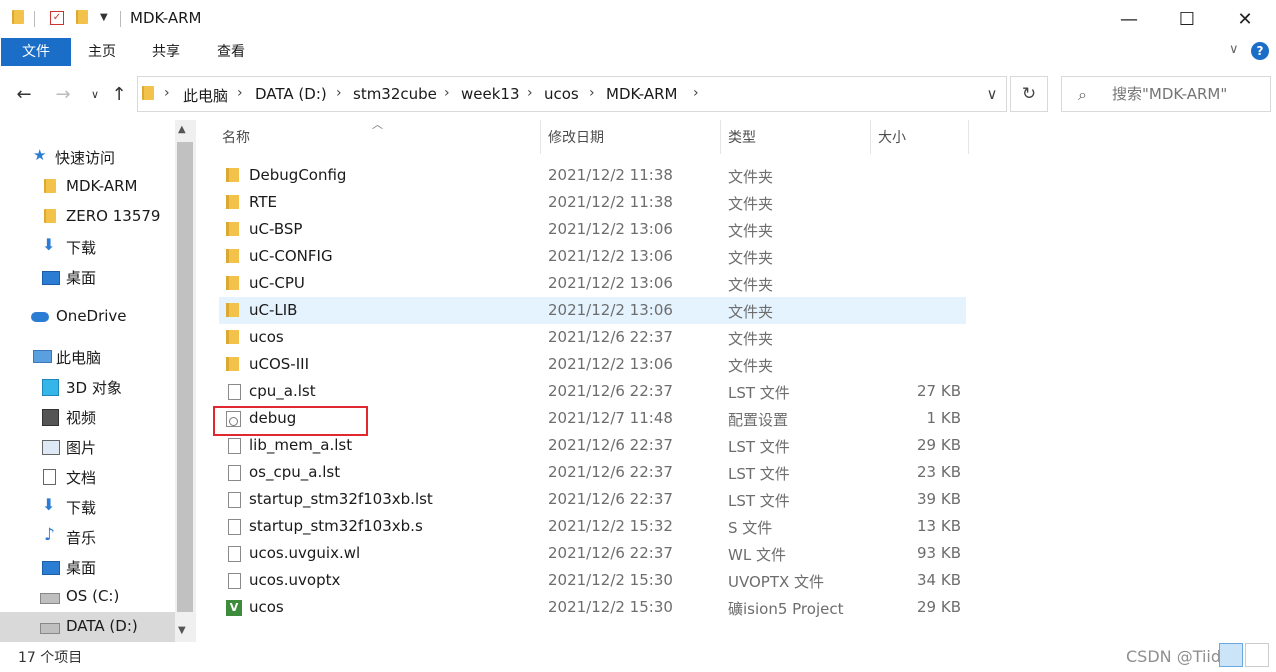  Describe the element at coordinates (95, 94) in the screenshot. I see `recent-locations-button: ∨` at that location.